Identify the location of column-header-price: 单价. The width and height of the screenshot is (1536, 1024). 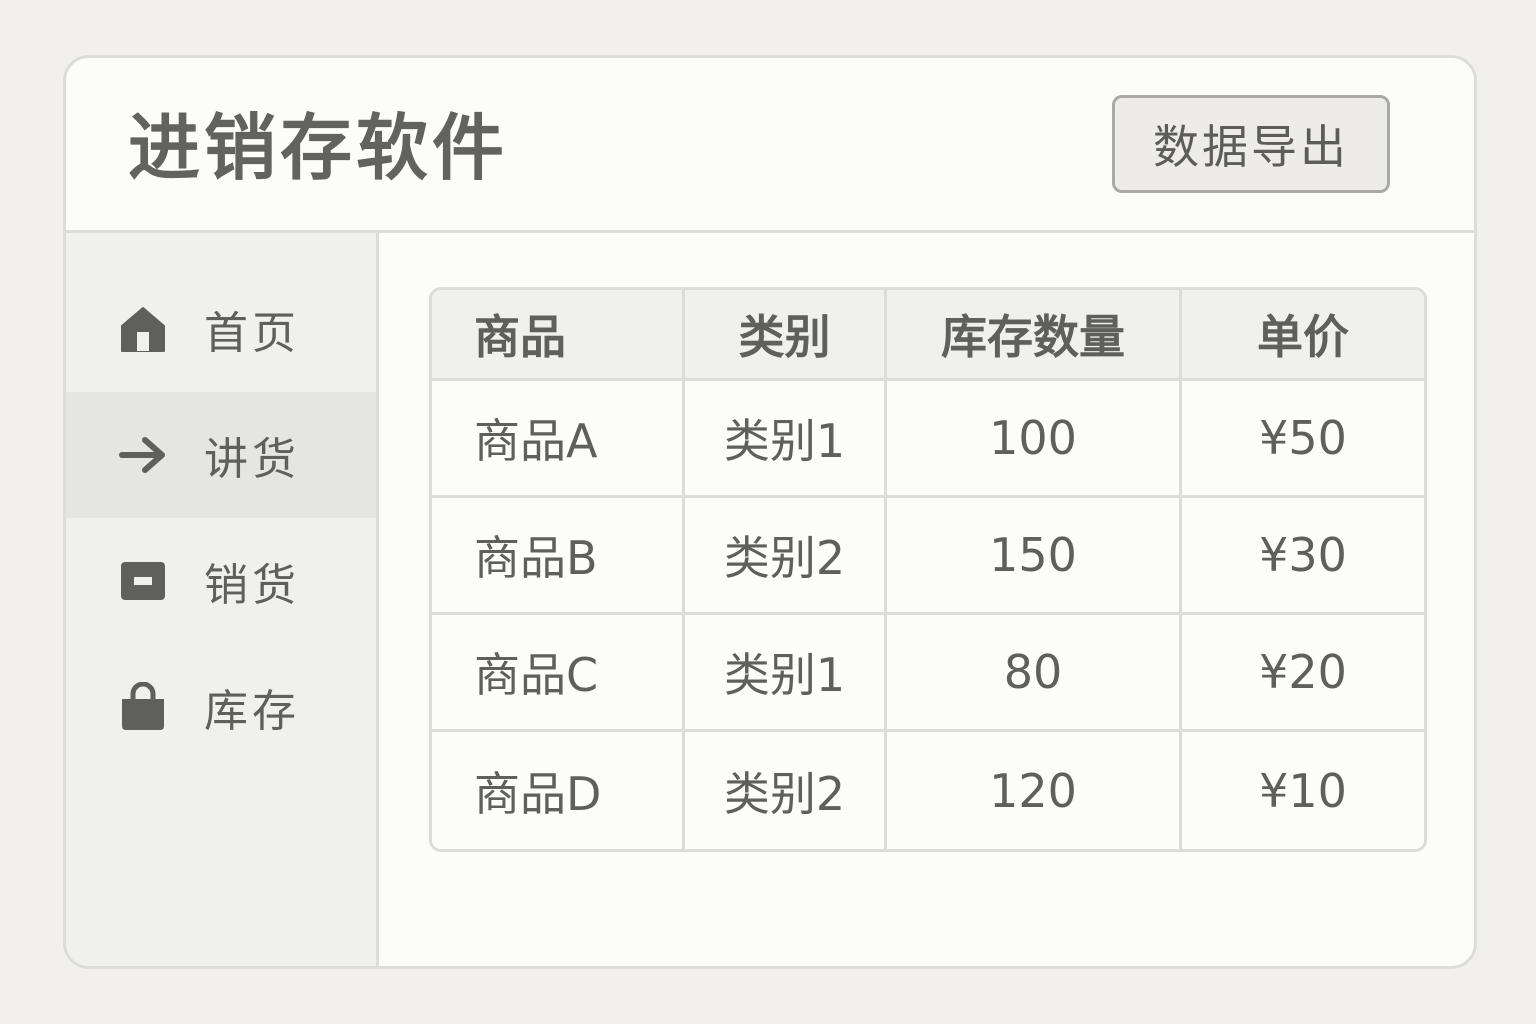
(1303, 335).